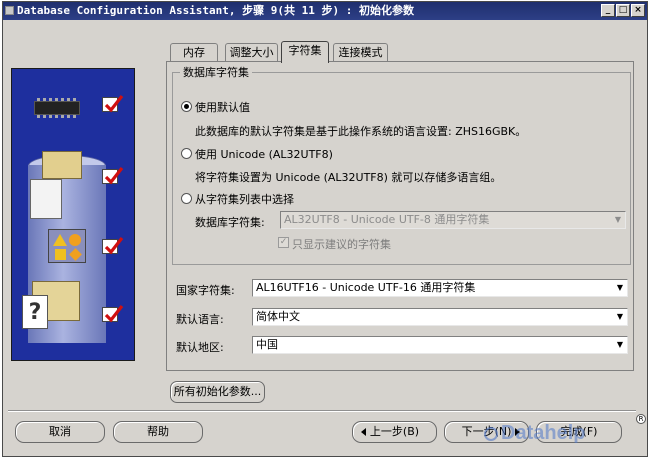 This screenshot has height=459, width=650. I want to click on watermark: Datahelp, so click(534, 433).